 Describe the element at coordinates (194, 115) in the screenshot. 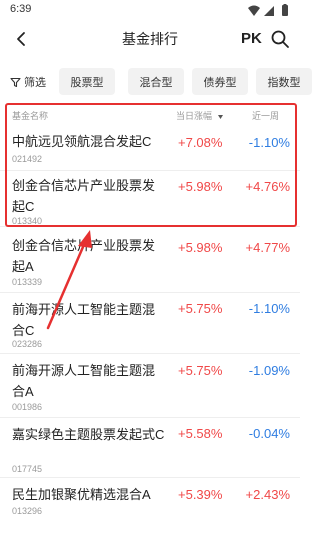

I see `column-day-change-header: 当日涨幅` at that location.